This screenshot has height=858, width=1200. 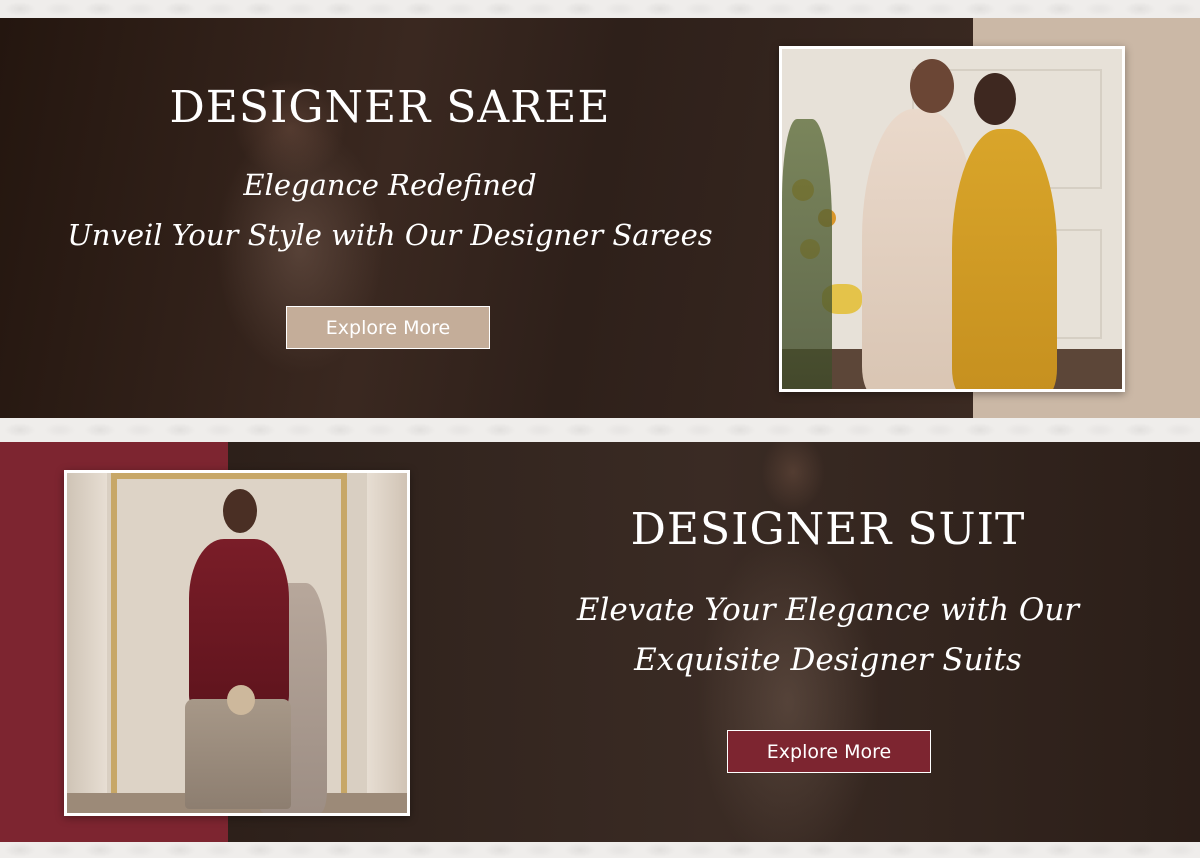 What do you see at coordinates (390, 107) in the screenshot?
I see `saree-headline: DESIGNER SAREE` at bounding box center [390, 107].